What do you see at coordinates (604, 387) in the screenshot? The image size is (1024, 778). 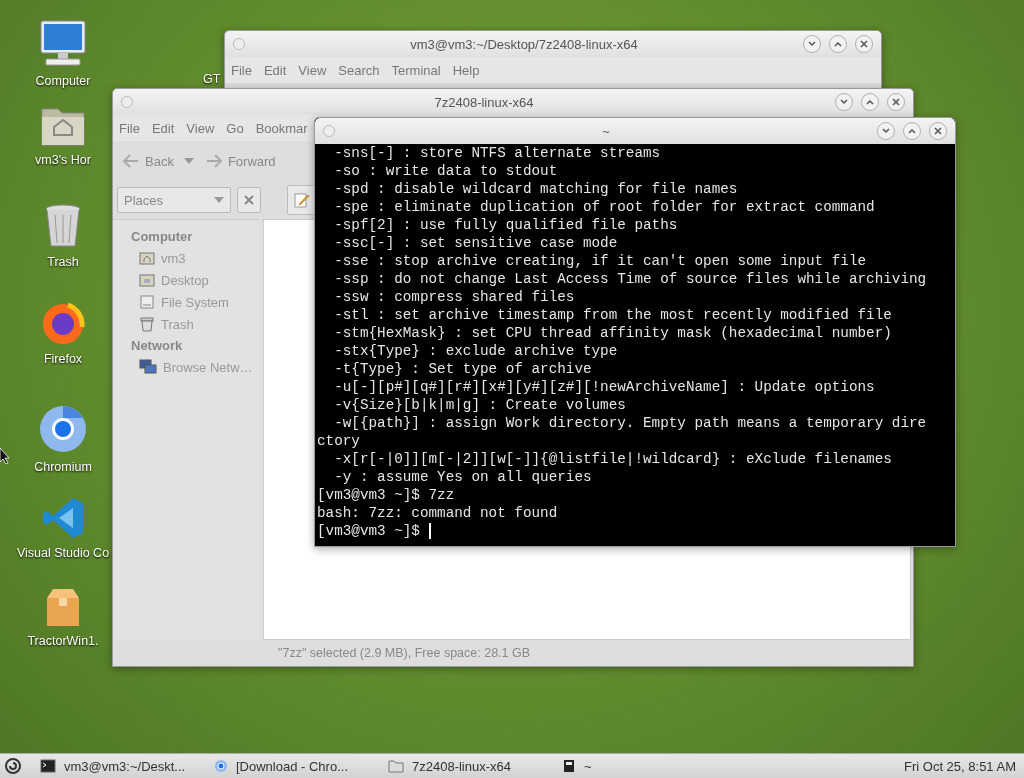 I see `terminal-line: -u[-][p#][q#][r#][x#][y#][z#][!newArchiveName] : Update options` at bounding box center [604, 387].